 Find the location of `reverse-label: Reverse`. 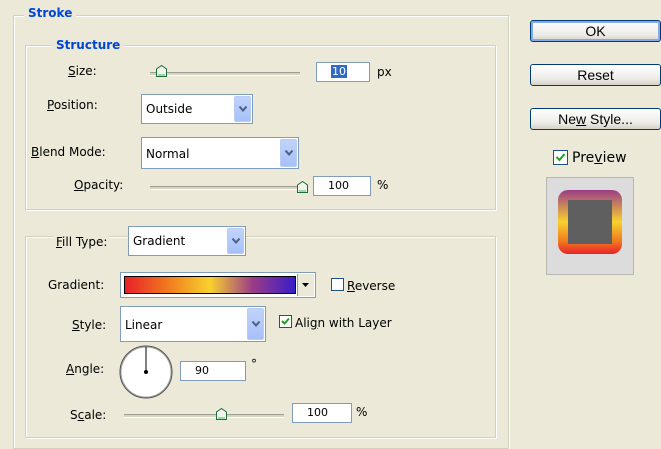

reverse-label: Reverse is located at coordinates (371, 286).